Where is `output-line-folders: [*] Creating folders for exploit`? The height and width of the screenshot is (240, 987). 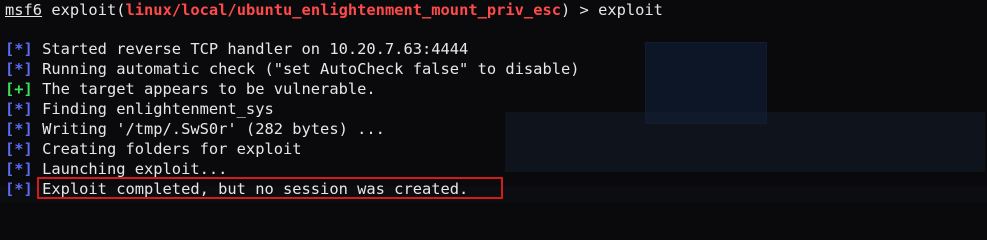 output-line-folders: [*] Creating folders for exploit is located at coordinates (153, 149).